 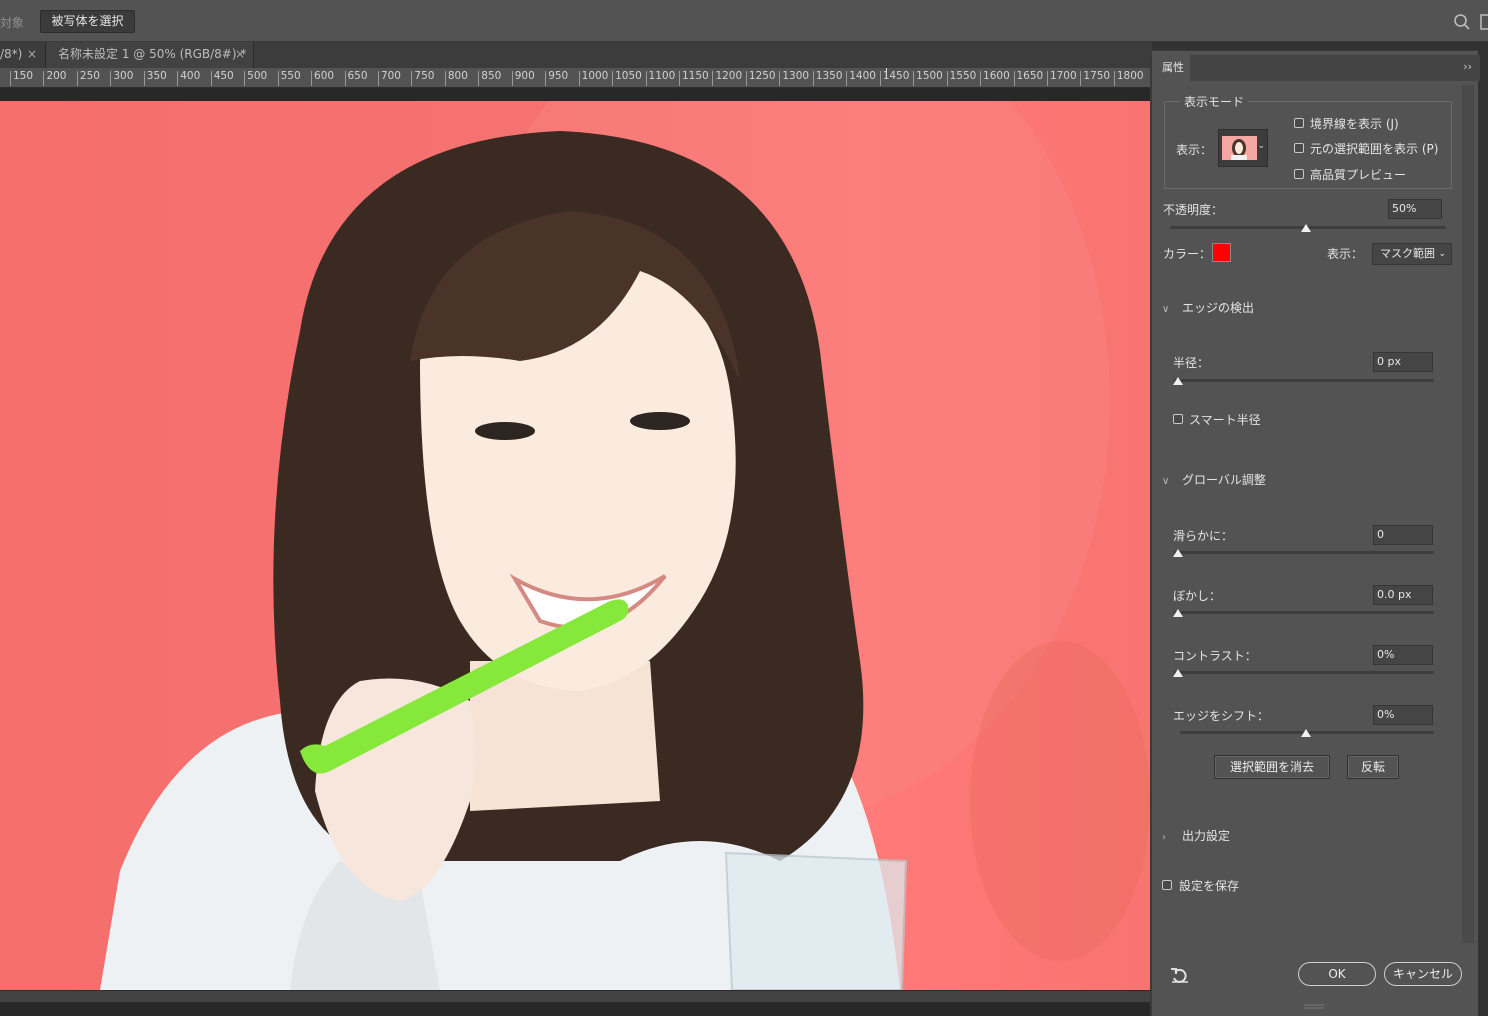 I want to click on feather-slider, so click(x=1304, y=612).